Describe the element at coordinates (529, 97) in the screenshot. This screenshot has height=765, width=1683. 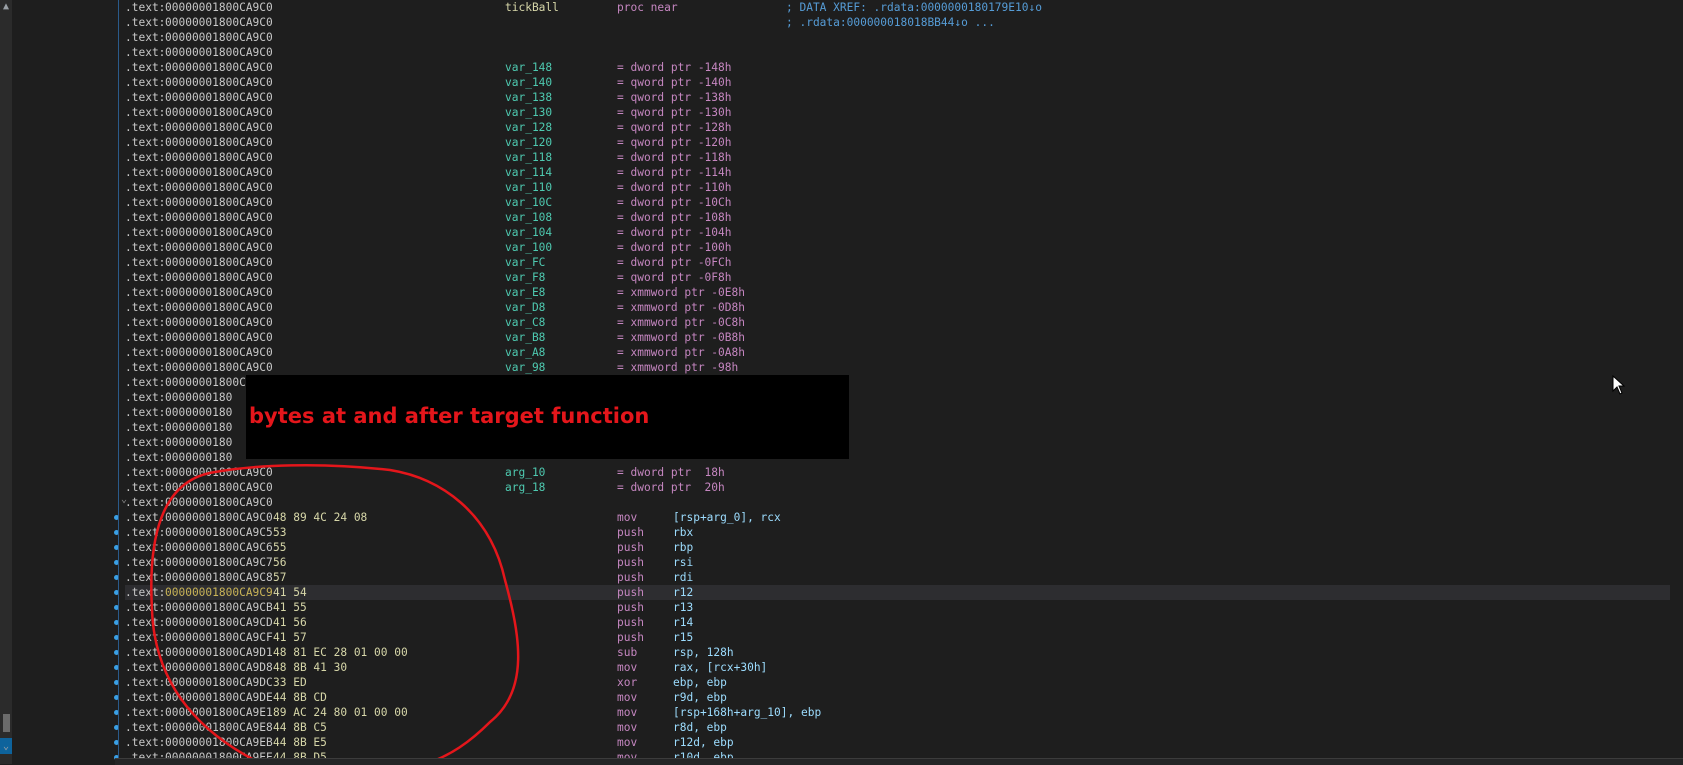
I see `stack-variable-name: var_138` at that location.